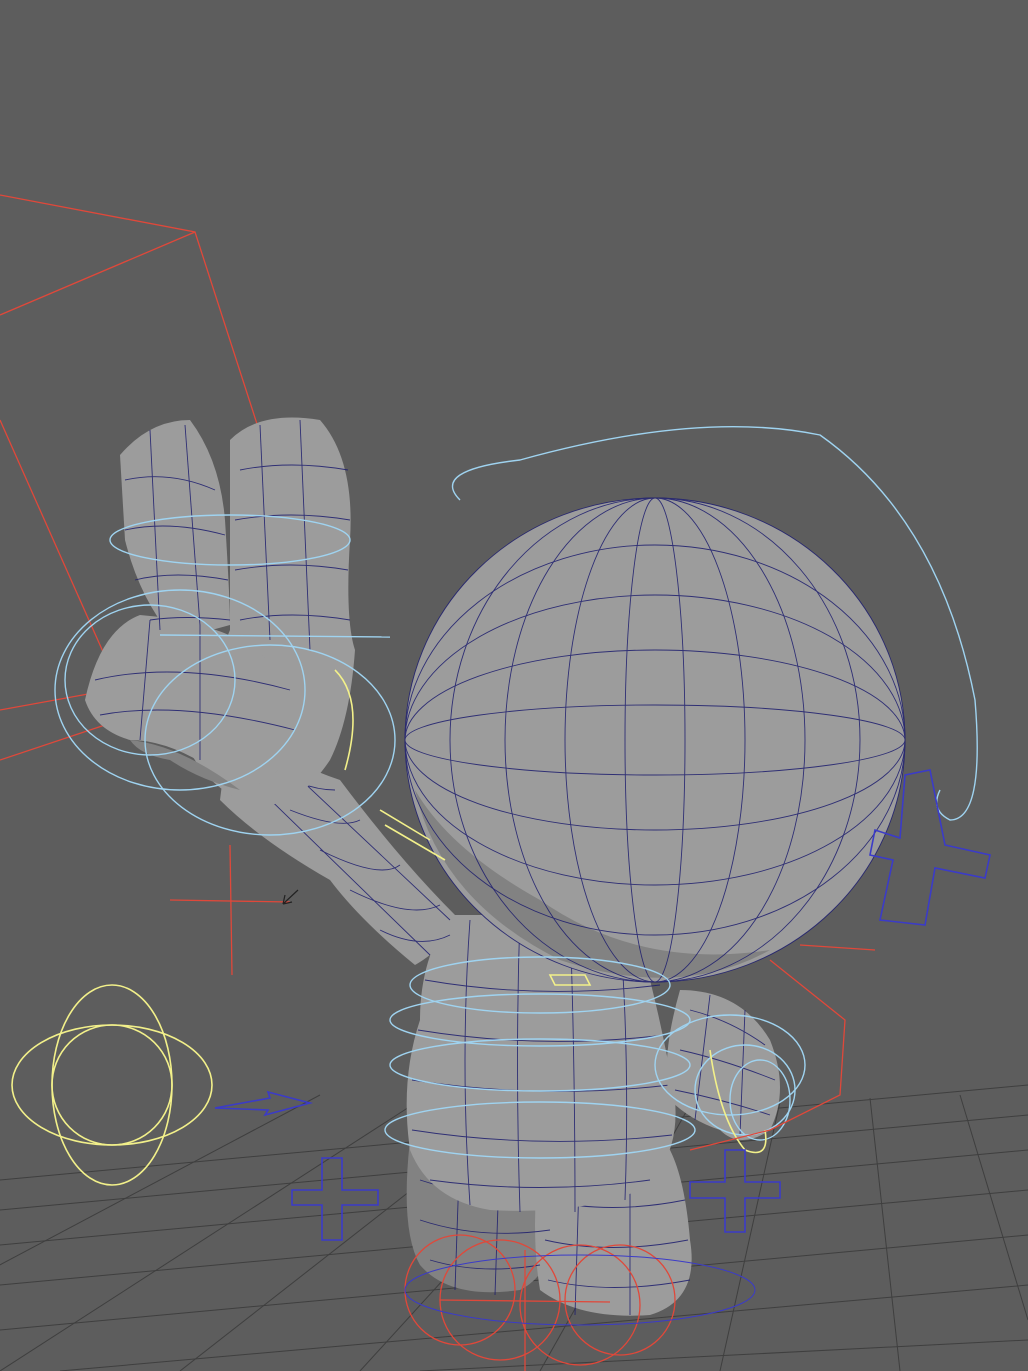 This screenshot has width=1028, height=1371. What do you see at coordinates (230, 901) in the screenshot?
I see `locator-hand-h` at bounding box center [230, 901].